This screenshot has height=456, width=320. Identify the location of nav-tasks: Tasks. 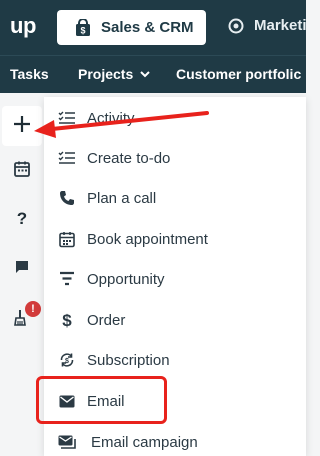
(29, 74).